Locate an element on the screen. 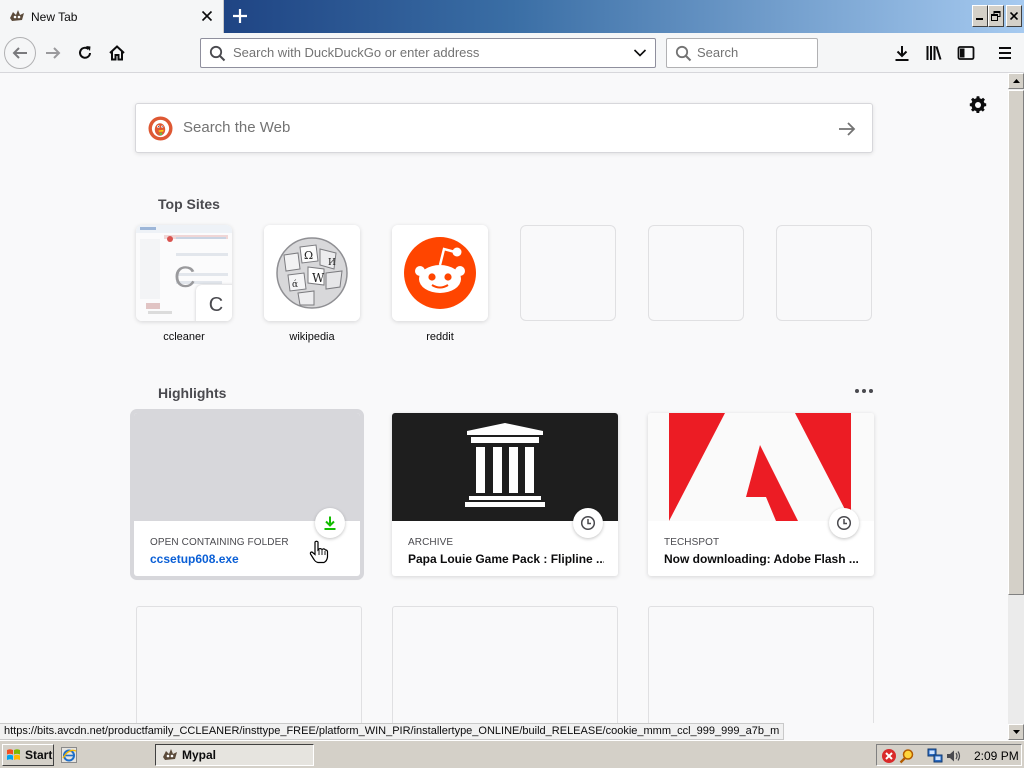  address-bar is located at coordinates (428, 53).